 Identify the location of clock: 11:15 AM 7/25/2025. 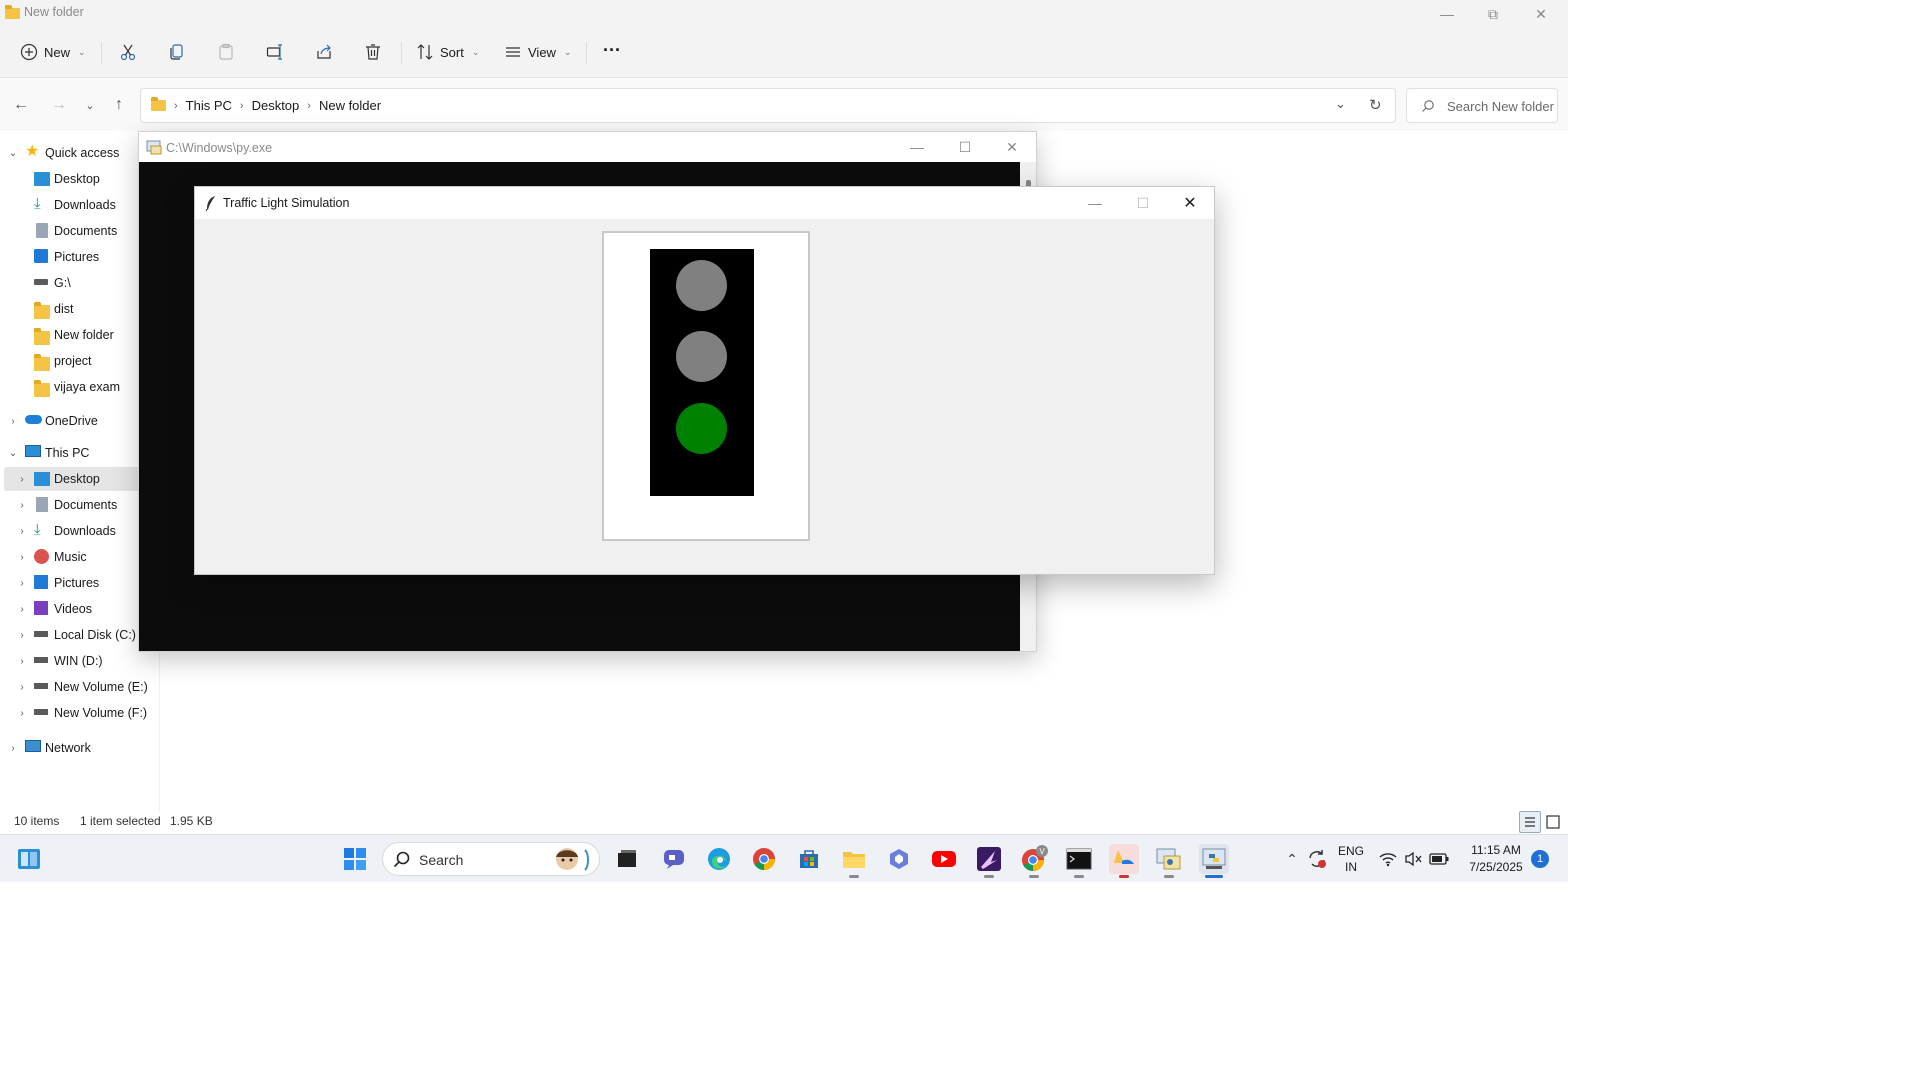
(1496, 859).